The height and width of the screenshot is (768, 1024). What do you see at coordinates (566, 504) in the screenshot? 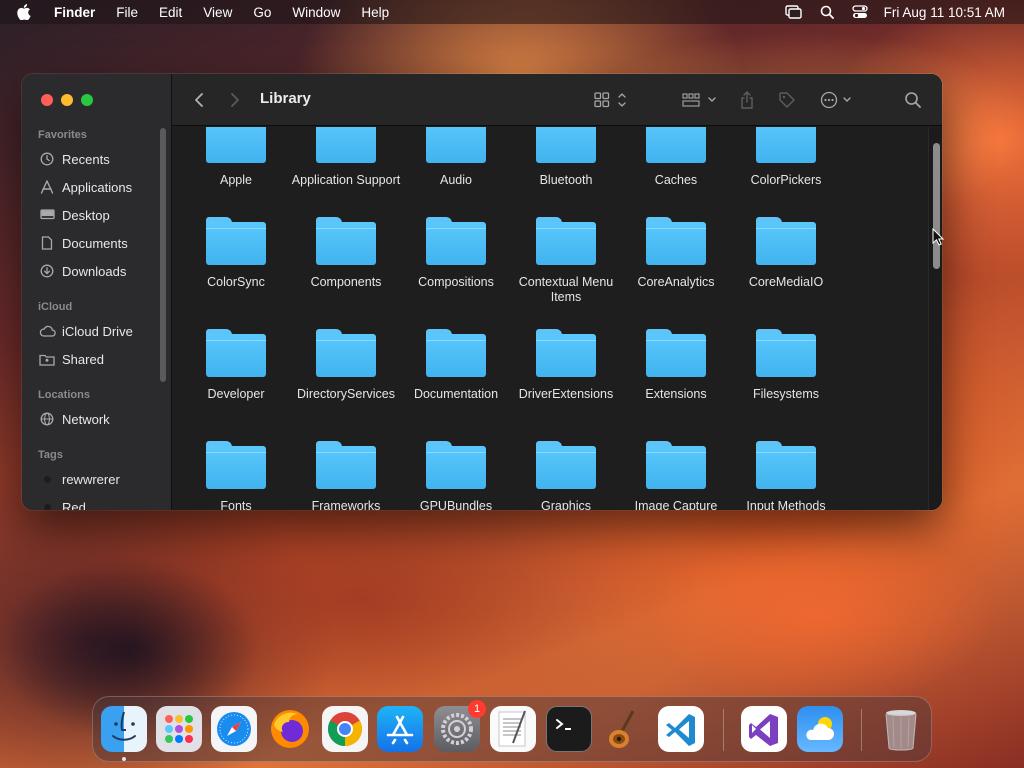
I see `folder-name: Graphics` at bounding box center [566, 504].